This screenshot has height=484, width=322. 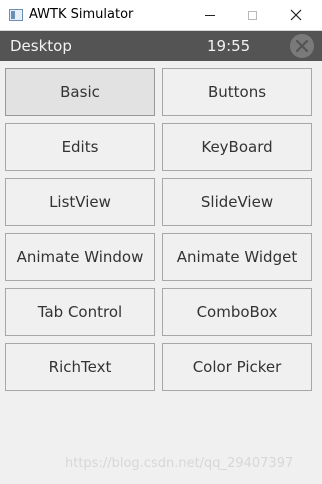 What do you see at coordinates (179, 463) in the screenshot?
I see `watermark-text: https://blog.csdn.net/qq_29407397` at bounding box center [179, 463].